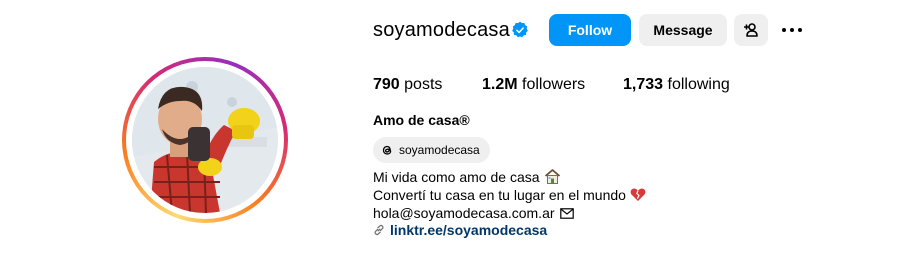  I want to click on avatar, so click(205, 140).